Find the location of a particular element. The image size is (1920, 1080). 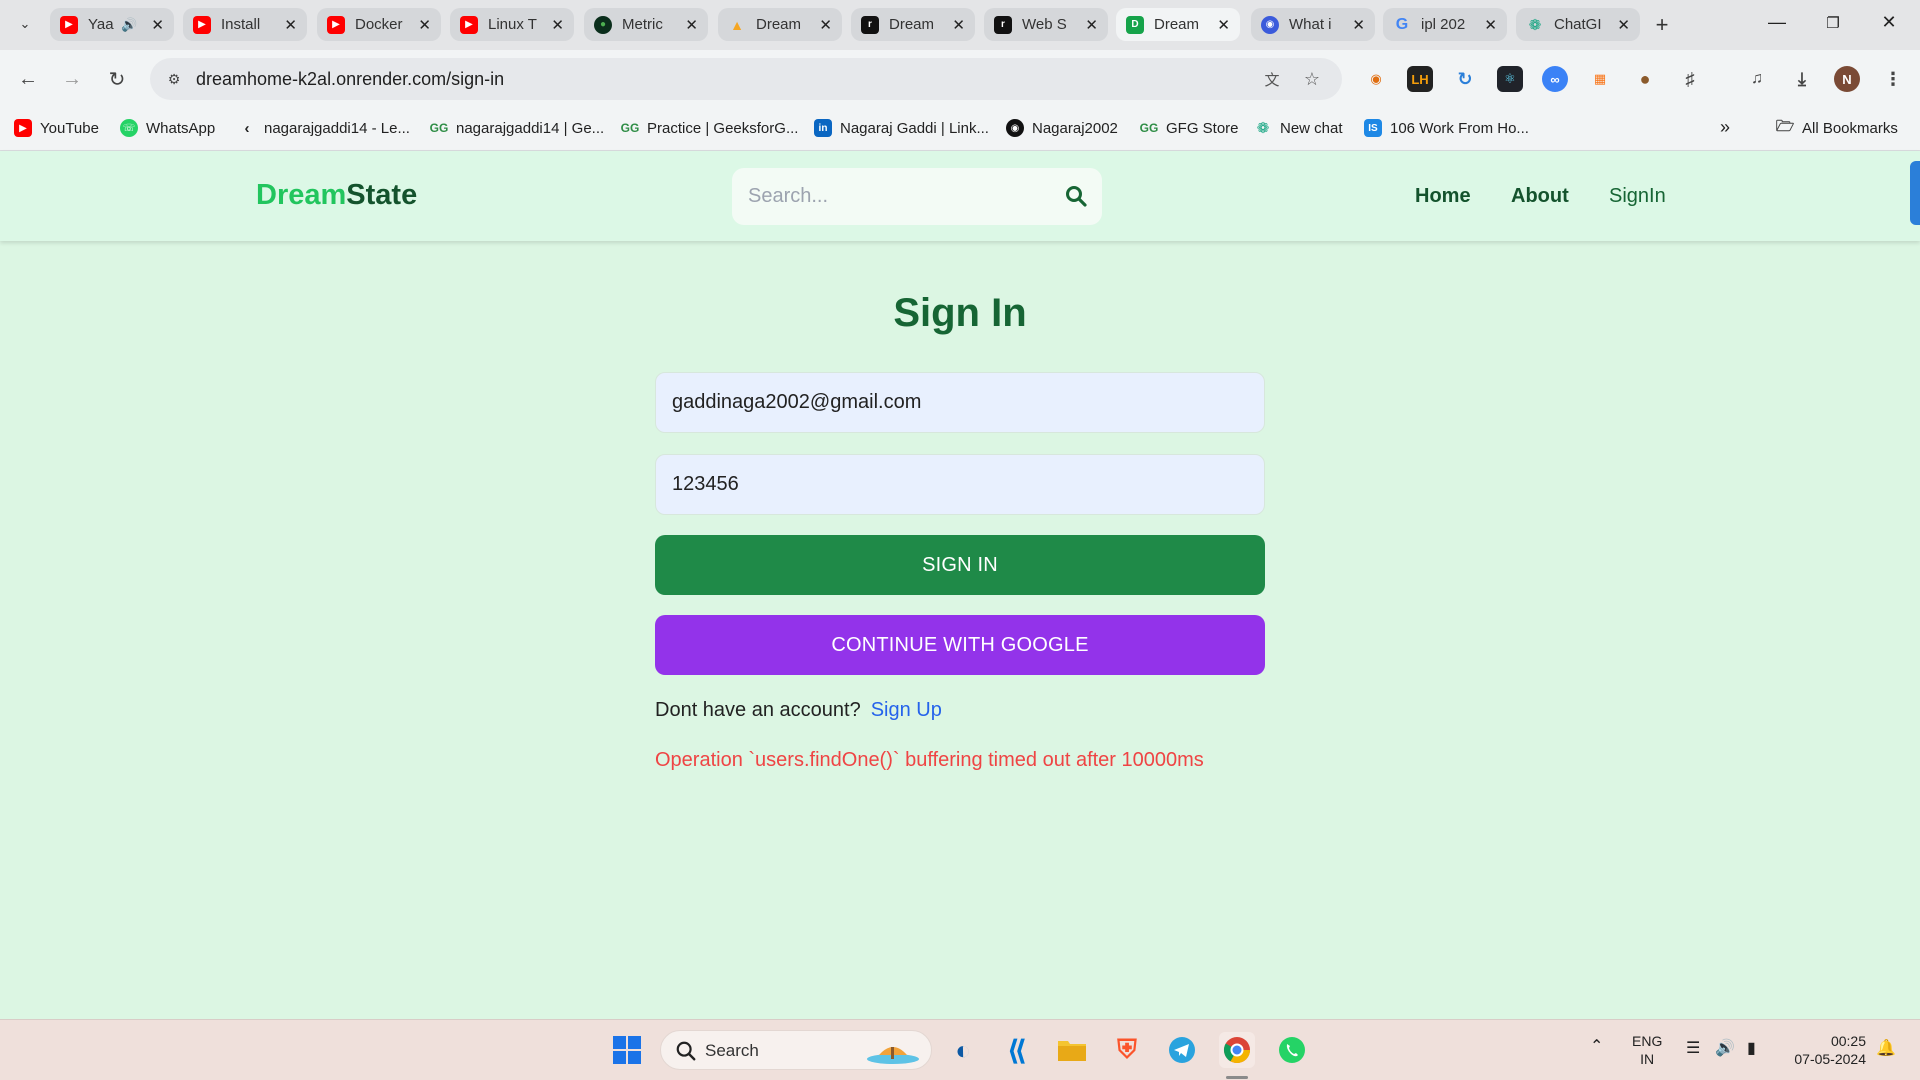

windows-start-icon is located at coordinates (627, 1050).